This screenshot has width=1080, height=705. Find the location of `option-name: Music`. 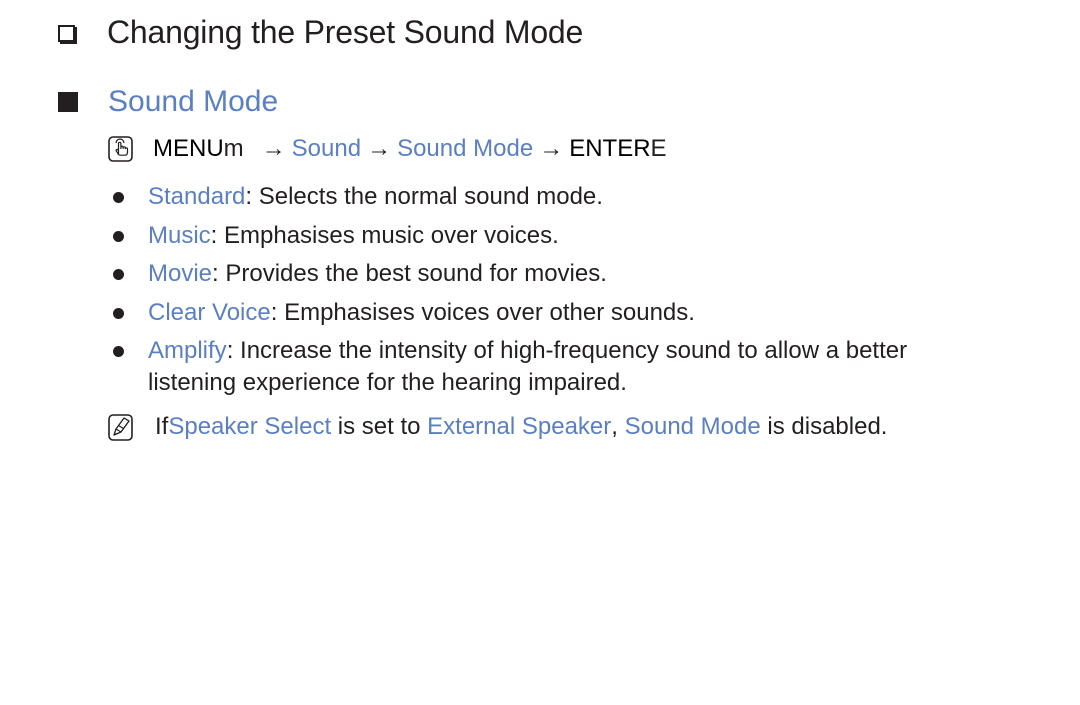

option-name: Music is located at coordinates (179, 235).